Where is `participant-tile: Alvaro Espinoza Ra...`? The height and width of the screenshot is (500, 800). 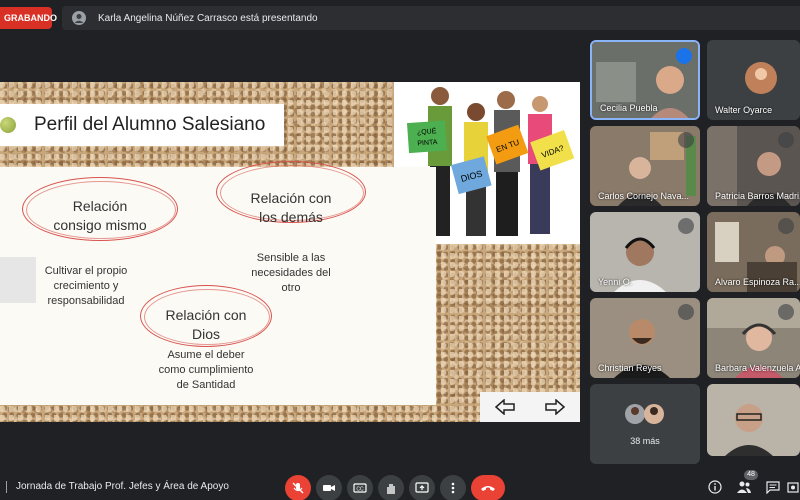
participant-tile: Alvaro Espinoza Ra... is located at coordinates (753, 252).